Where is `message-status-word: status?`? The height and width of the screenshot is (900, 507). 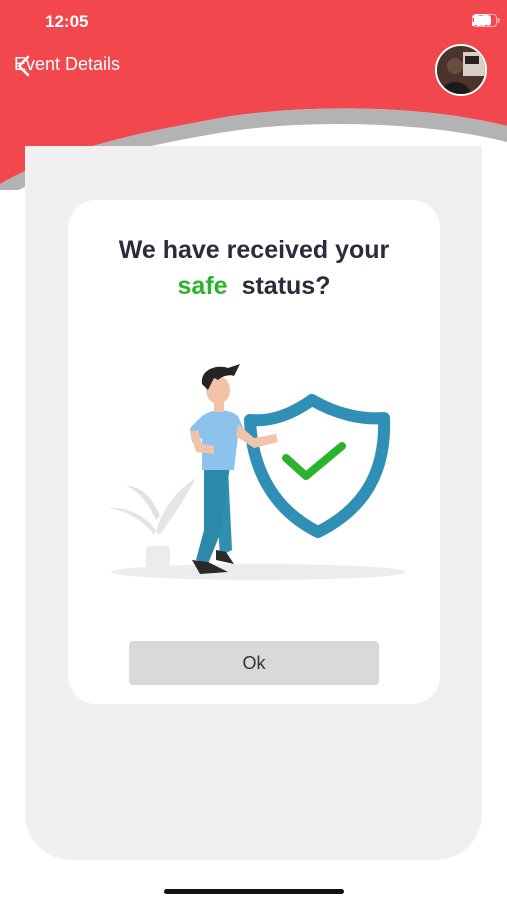
message-status-word: status? is located at coordinates (286, 286).